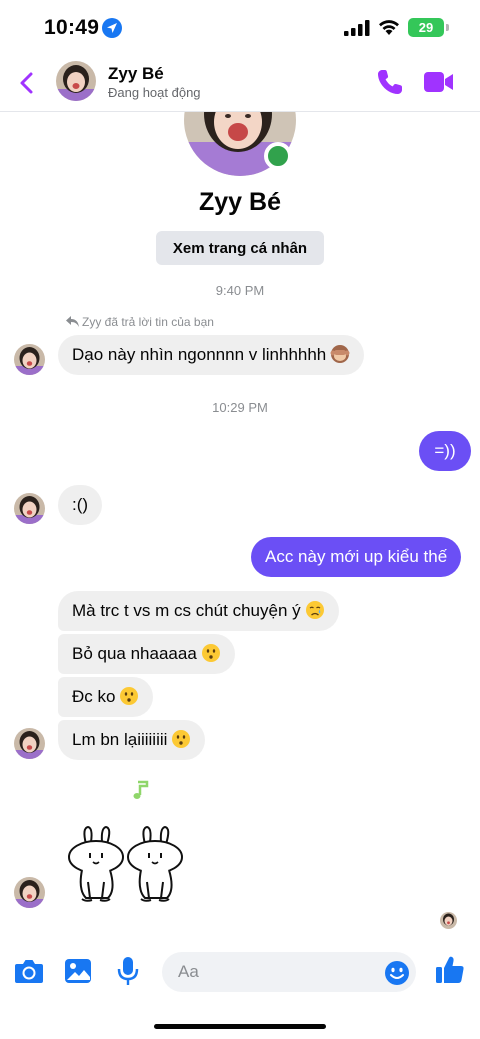 The width and height of the screenshot is (480, 1039). I want to click on home-indicator, so click(240, 1026).